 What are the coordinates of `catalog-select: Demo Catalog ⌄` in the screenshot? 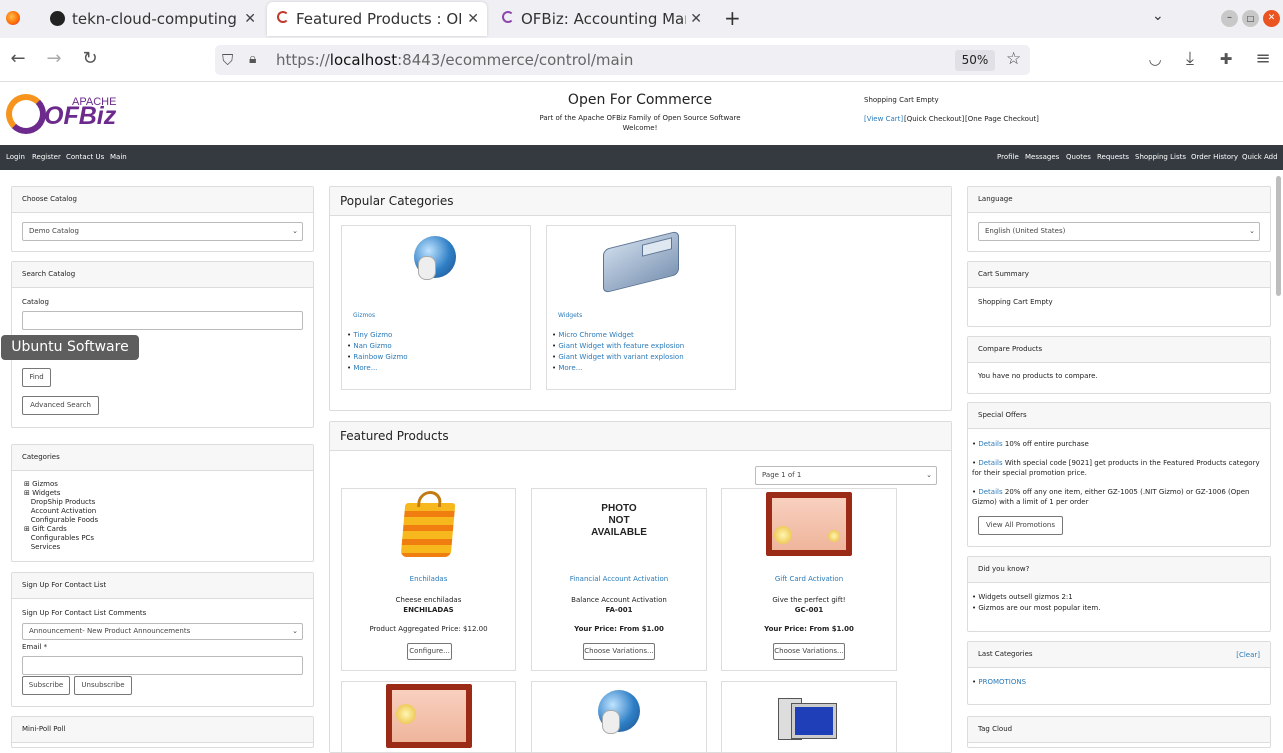 It's located at (162, 231).